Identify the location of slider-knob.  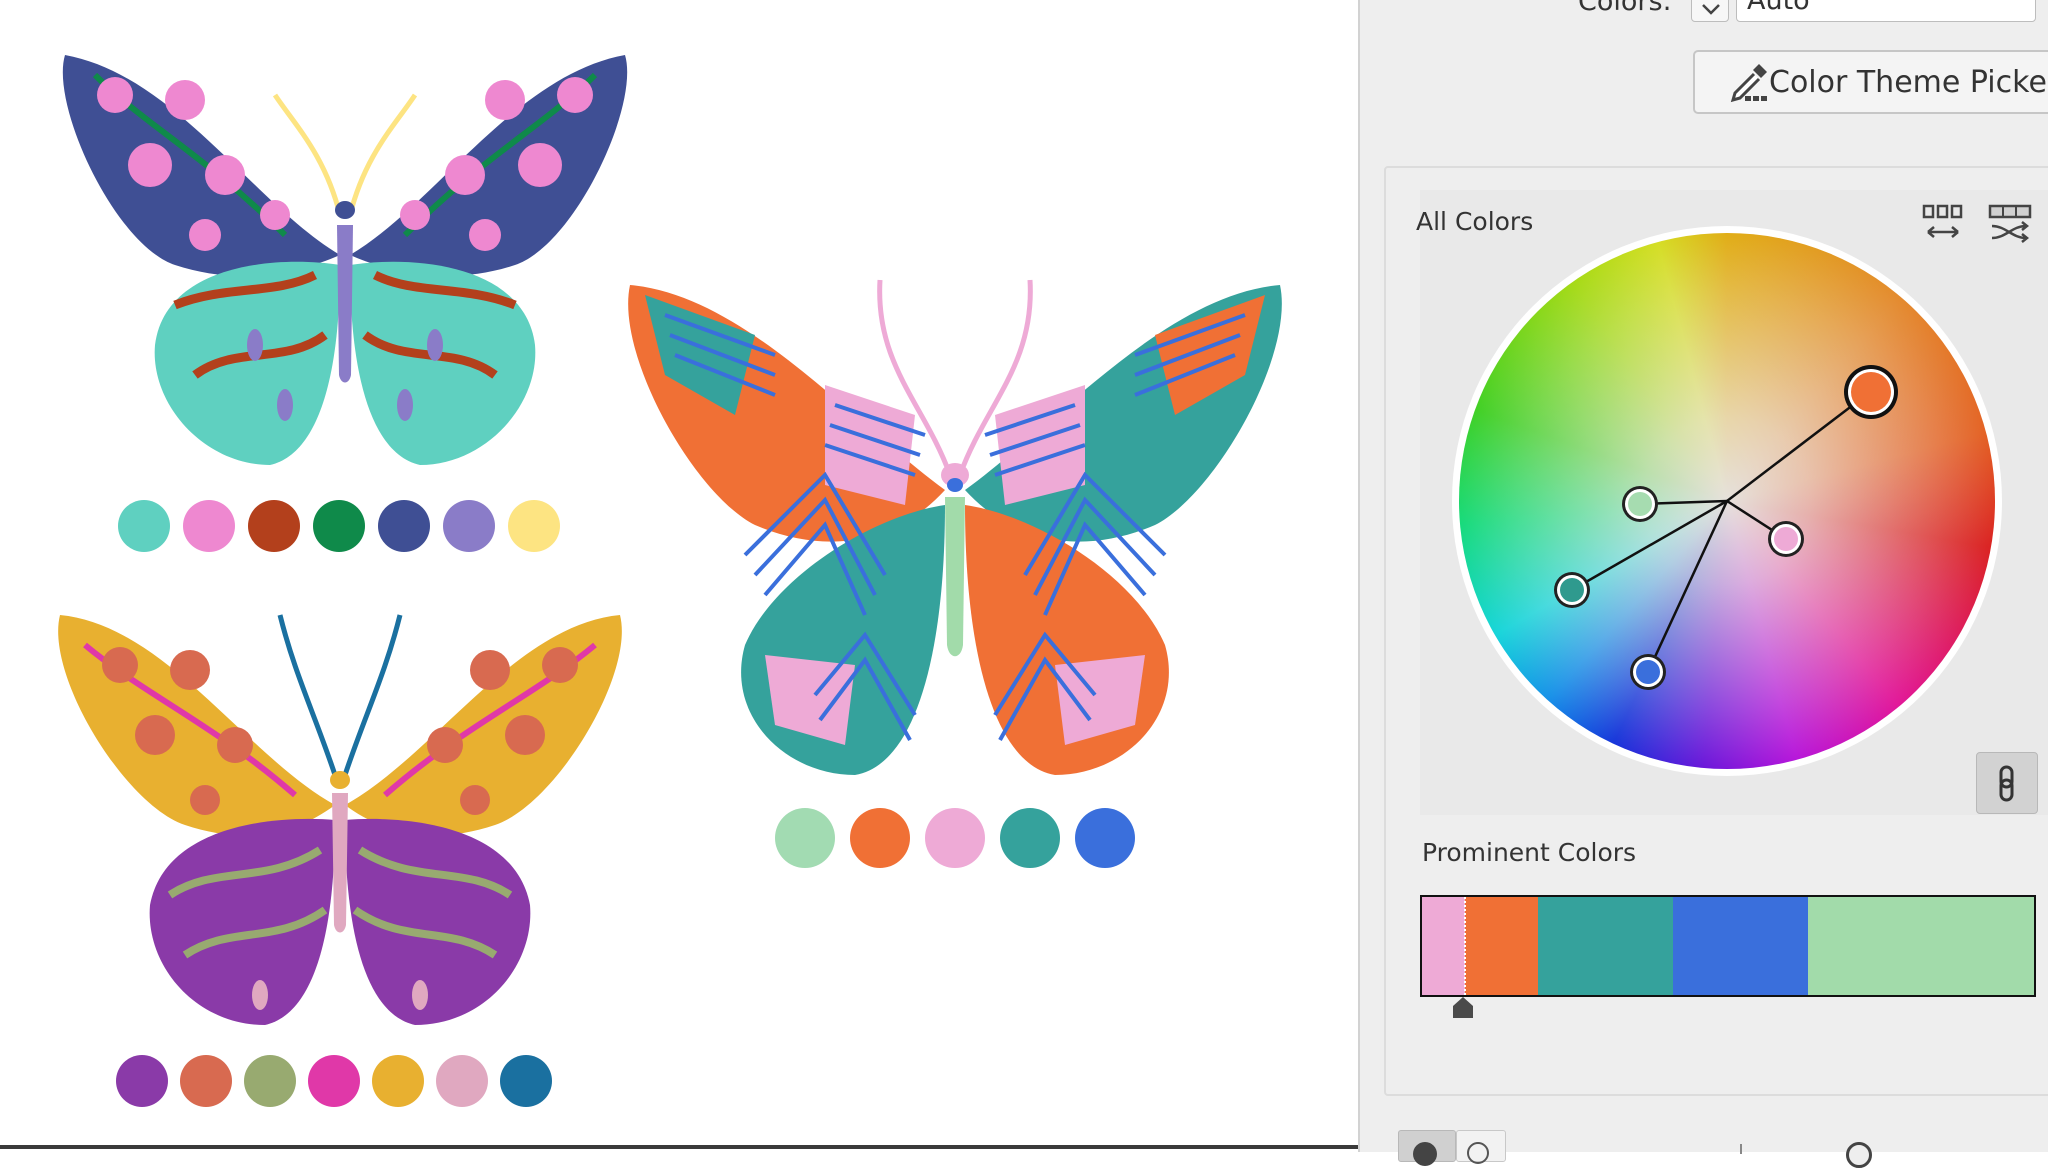
(1859, 1155).